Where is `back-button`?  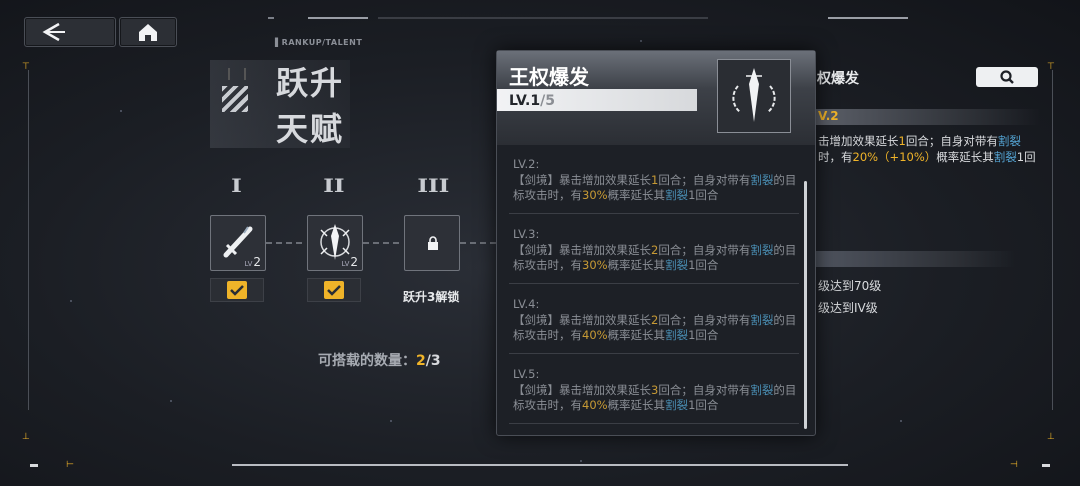 back-button is located at coordinates (70, 32).